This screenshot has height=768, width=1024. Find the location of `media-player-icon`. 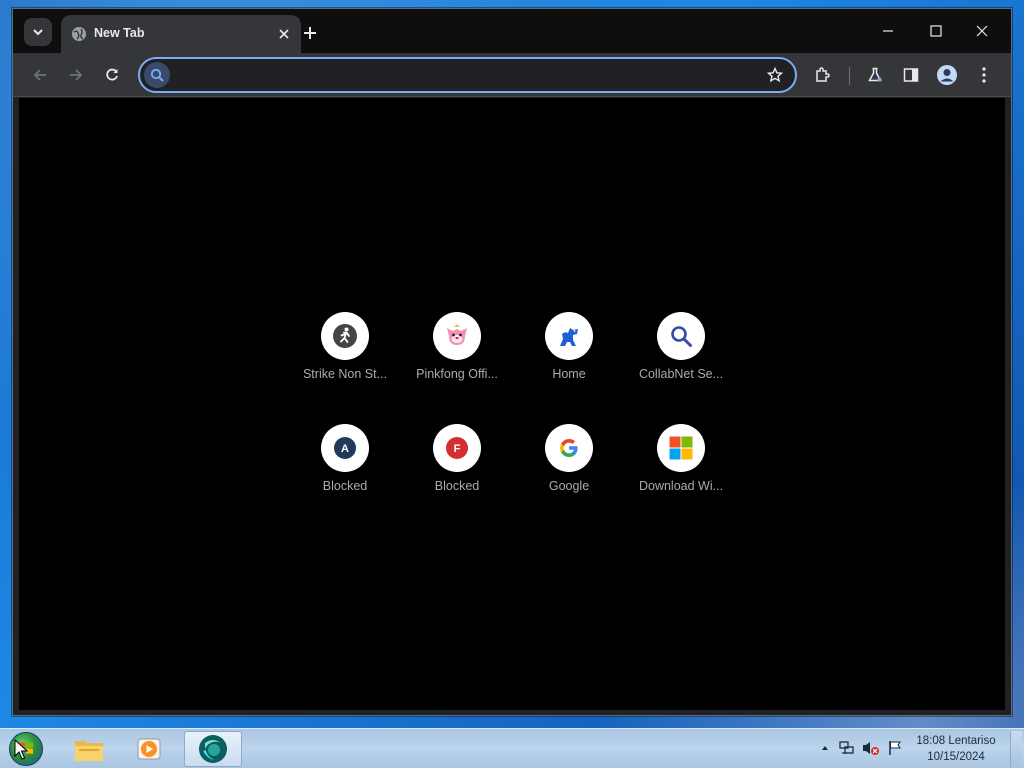

media-player-icon is located at coordinates (149, 749).